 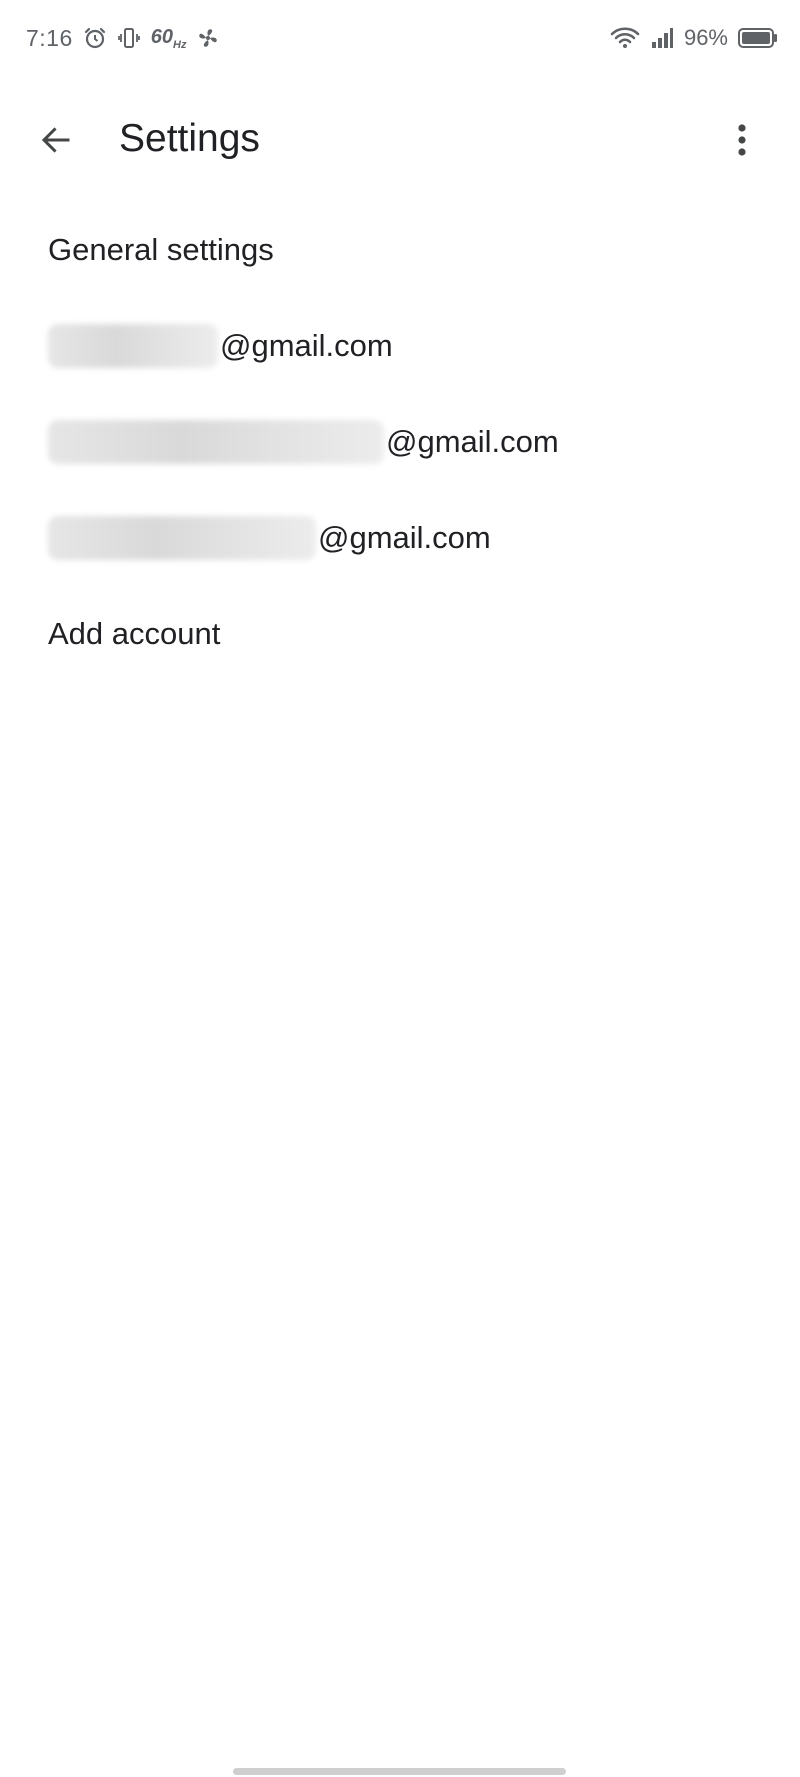 What do you see at coordinates (162, 36) in the screenshot?
I see `refresh-rate-value: 60` at bounding box center [162, 36].